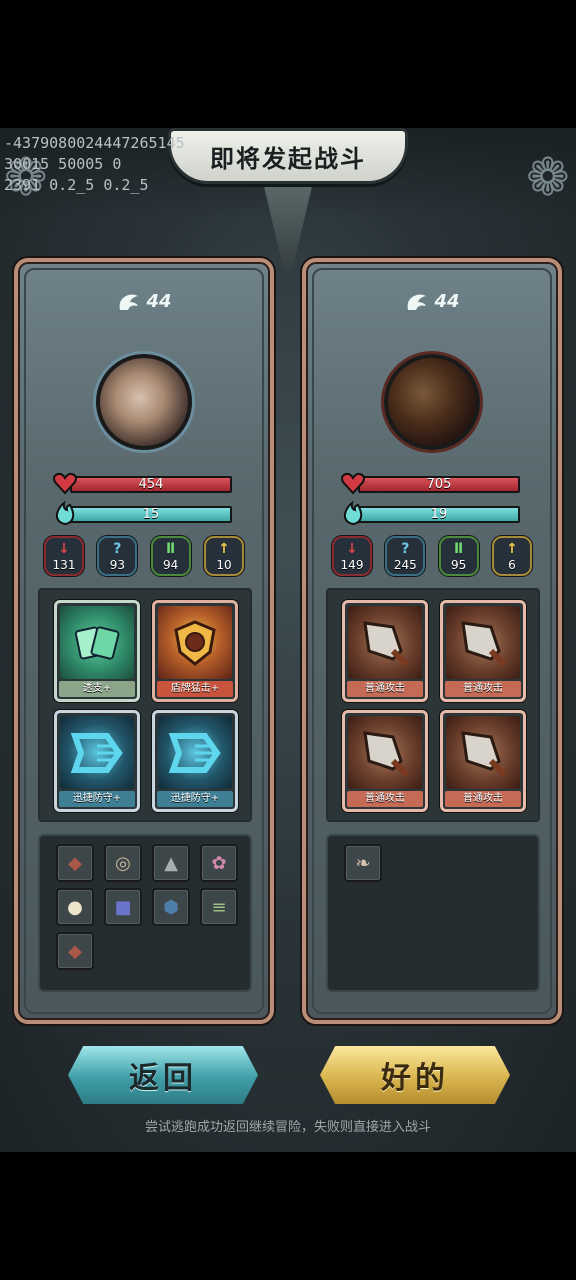  What do you see at coordinates (63, 164) in the screenshot?
I see `debug-line: 30015 50005 0` at bounding box center [63, 164].